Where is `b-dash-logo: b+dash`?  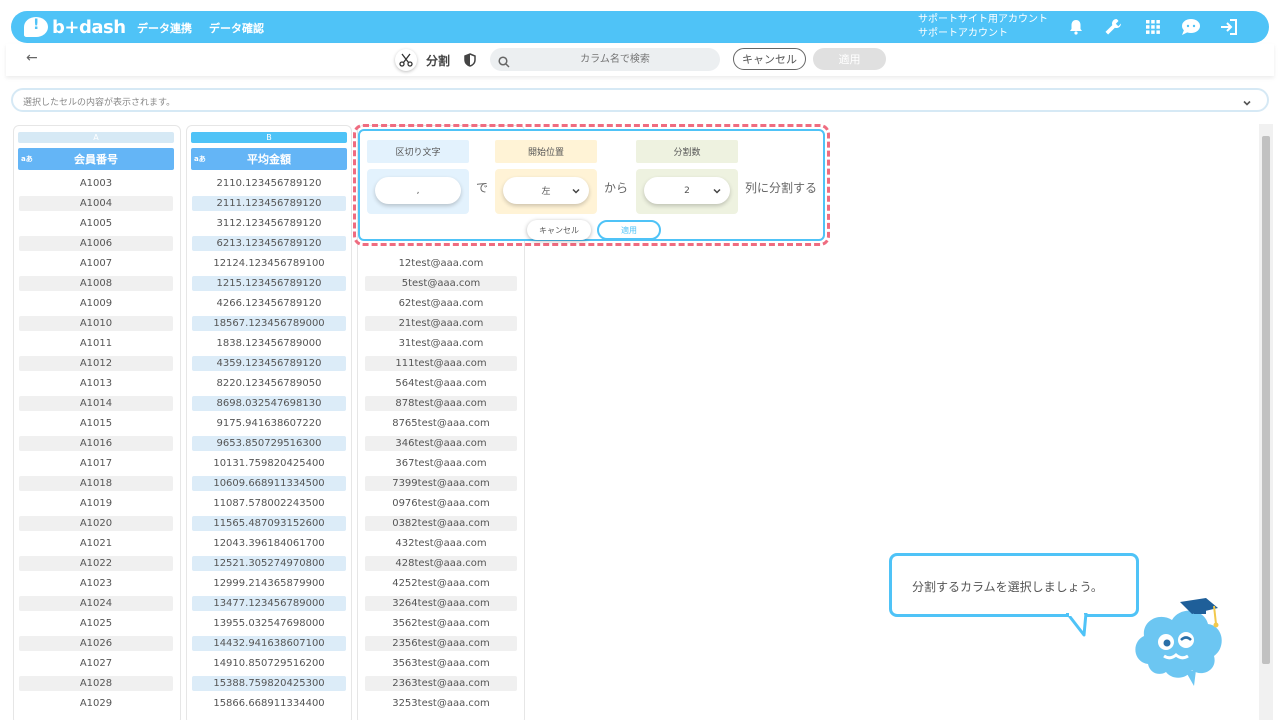 b-dash-logo: b+dash is located at coordinates (75, 27).